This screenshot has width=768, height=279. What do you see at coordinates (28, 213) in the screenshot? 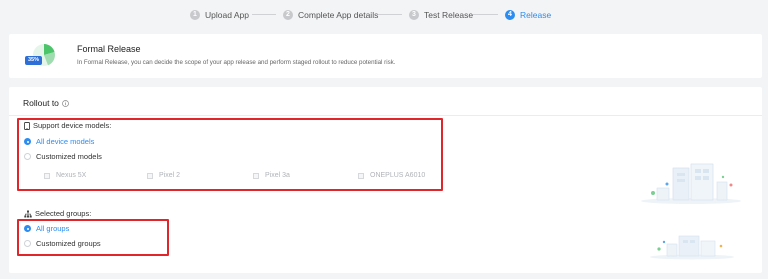
I see `group-hierarchy-icon` at bounding box center [28, 213].